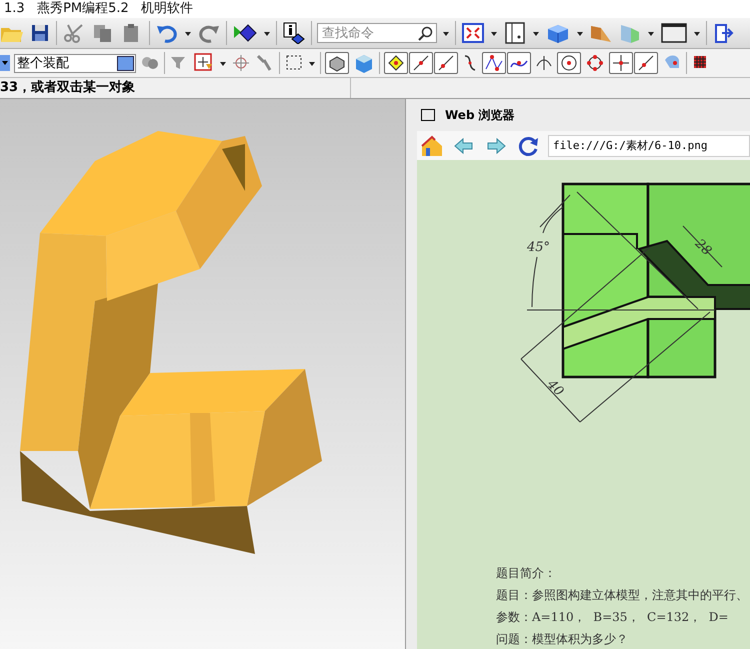 This screenshot has height=649, width=750. What do you see at coordinates (99, 8) in the screenshot?
I see `window-title: 1.3 燕秀PM编程5.2 机明软件` at bounding box center [99, 8].